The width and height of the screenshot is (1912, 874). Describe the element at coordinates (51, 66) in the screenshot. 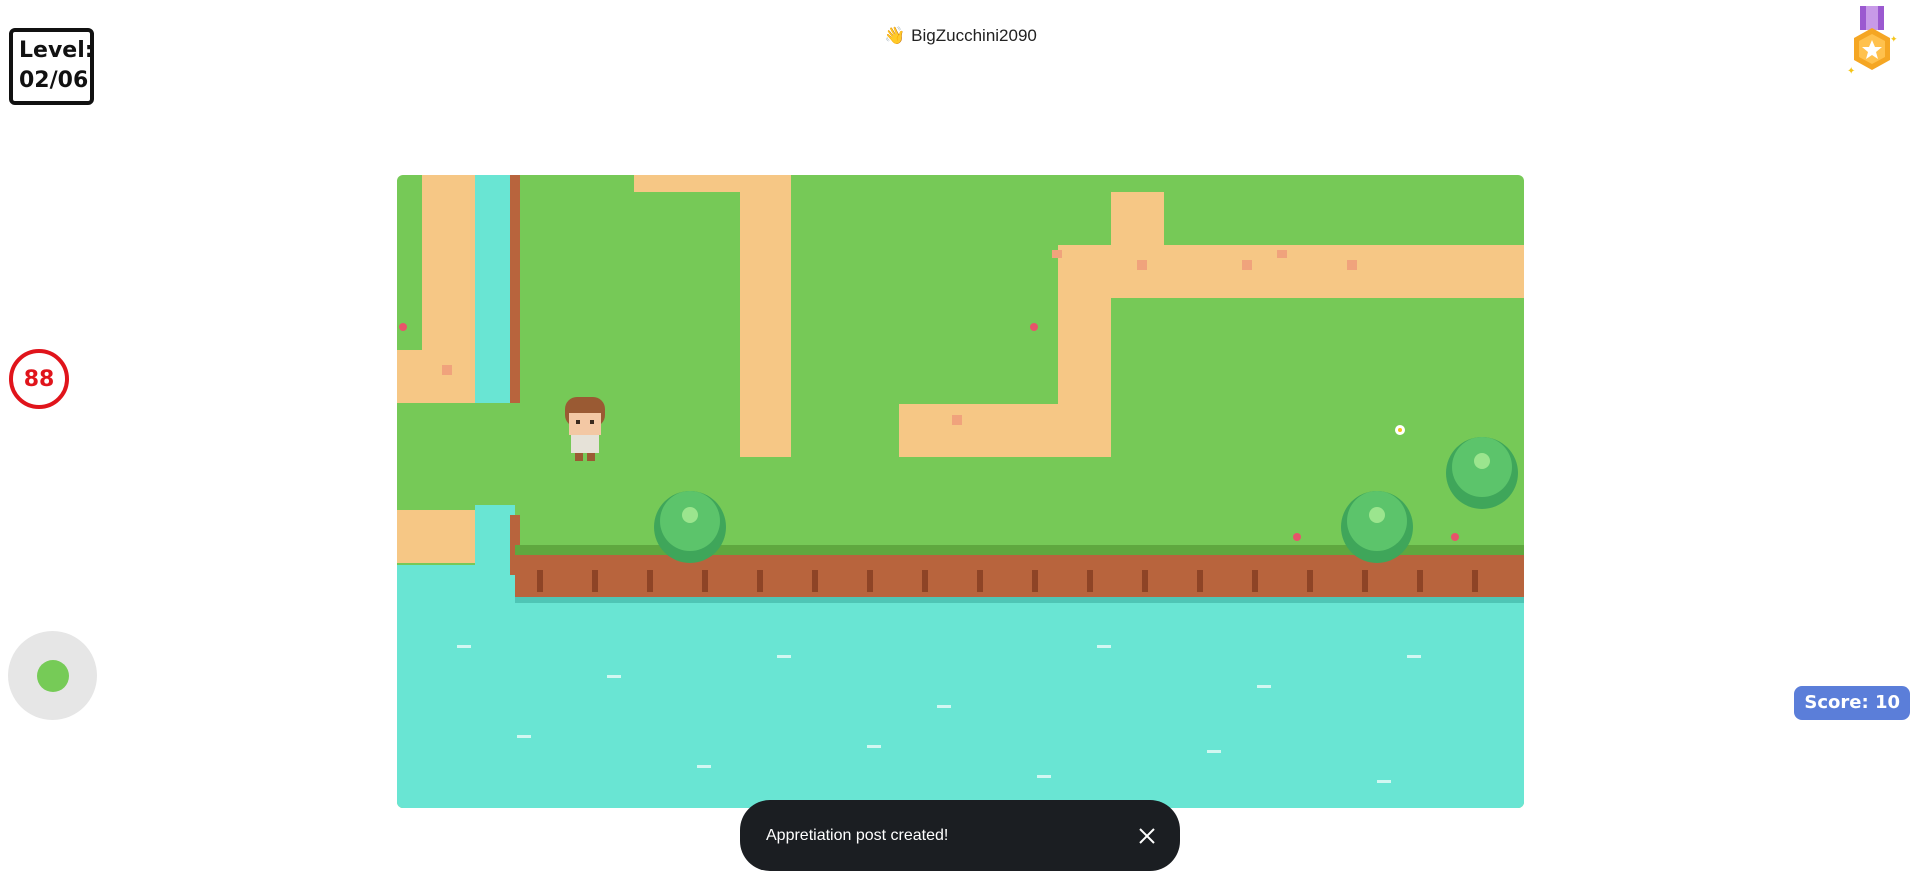

I see `level-indicator: Level: 02/06` at that location.